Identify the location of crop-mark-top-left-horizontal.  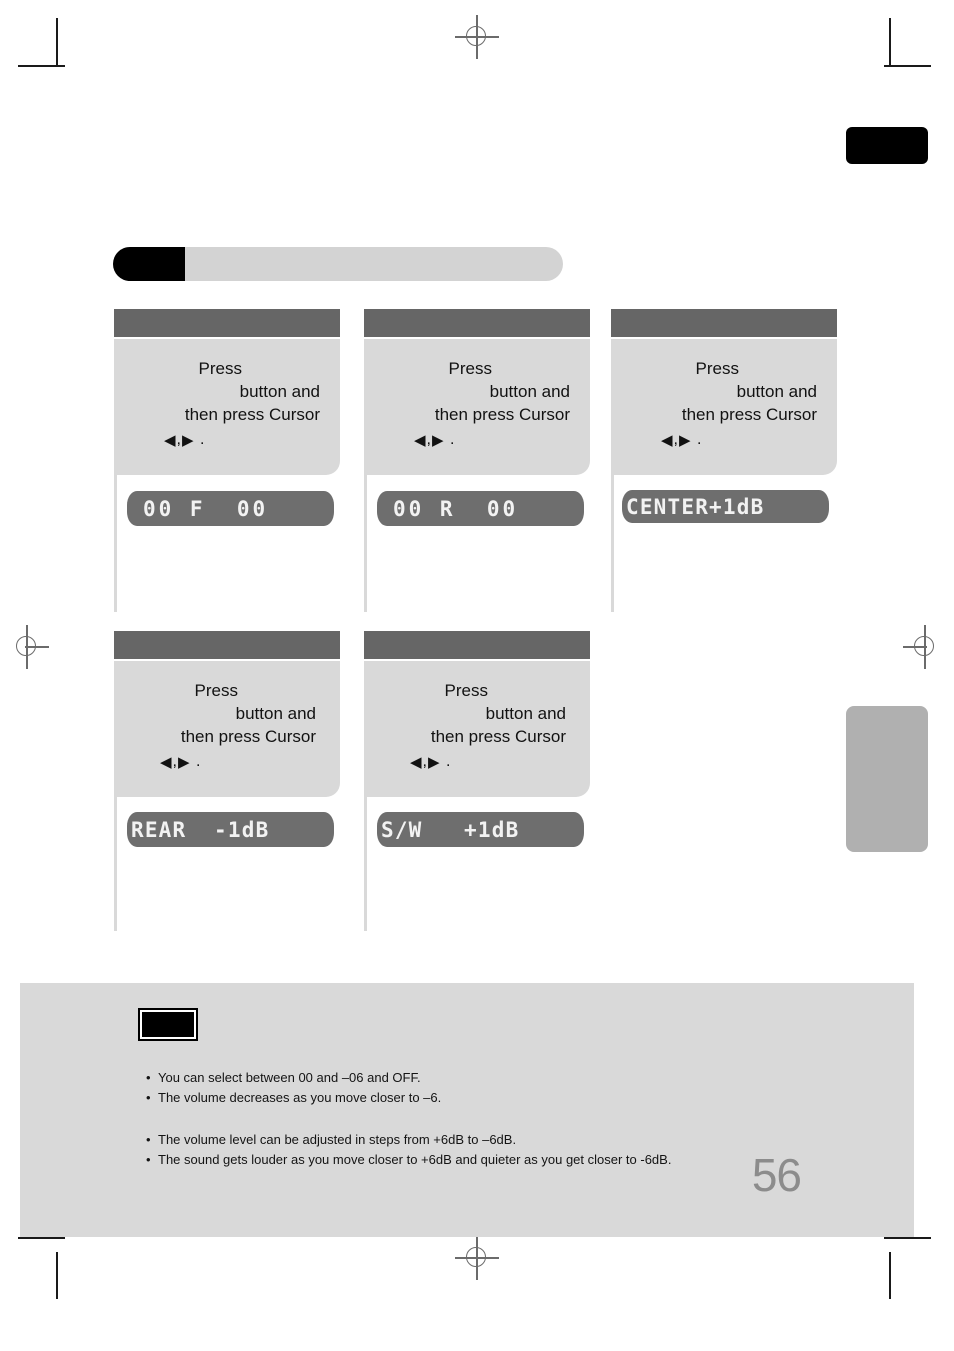
(41, 66).